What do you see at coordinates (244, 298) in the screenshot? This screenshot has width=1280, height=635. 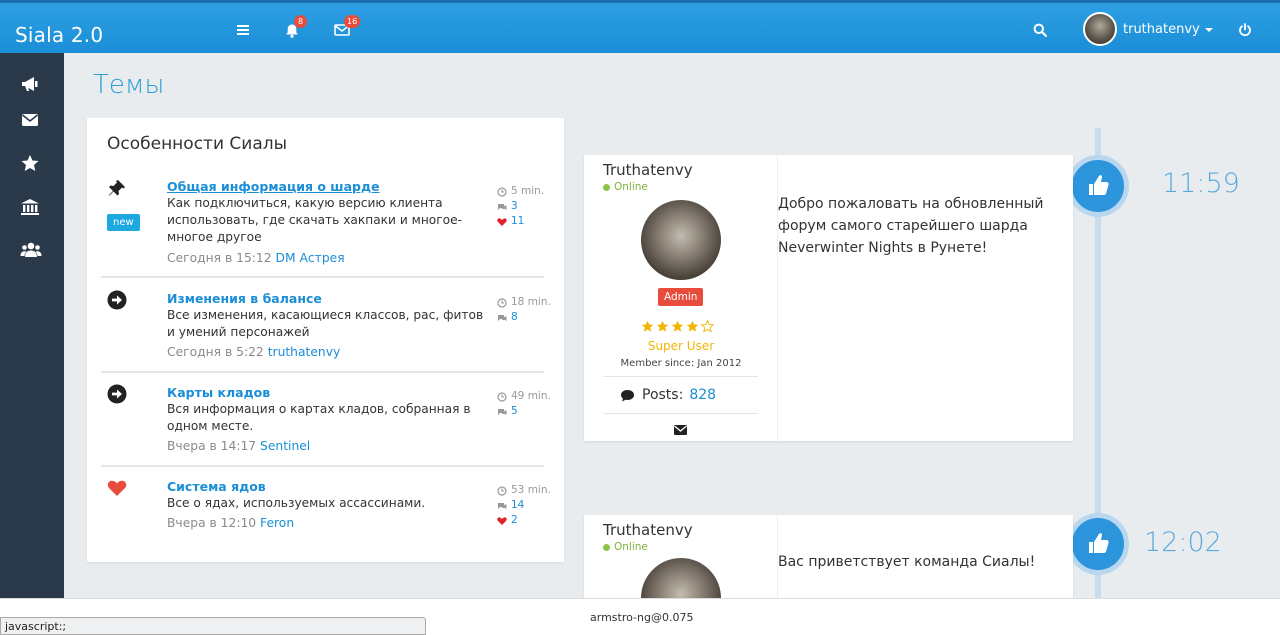 I see `topic-title-link: Изменения в балансе` at bounding box center [244, 298].